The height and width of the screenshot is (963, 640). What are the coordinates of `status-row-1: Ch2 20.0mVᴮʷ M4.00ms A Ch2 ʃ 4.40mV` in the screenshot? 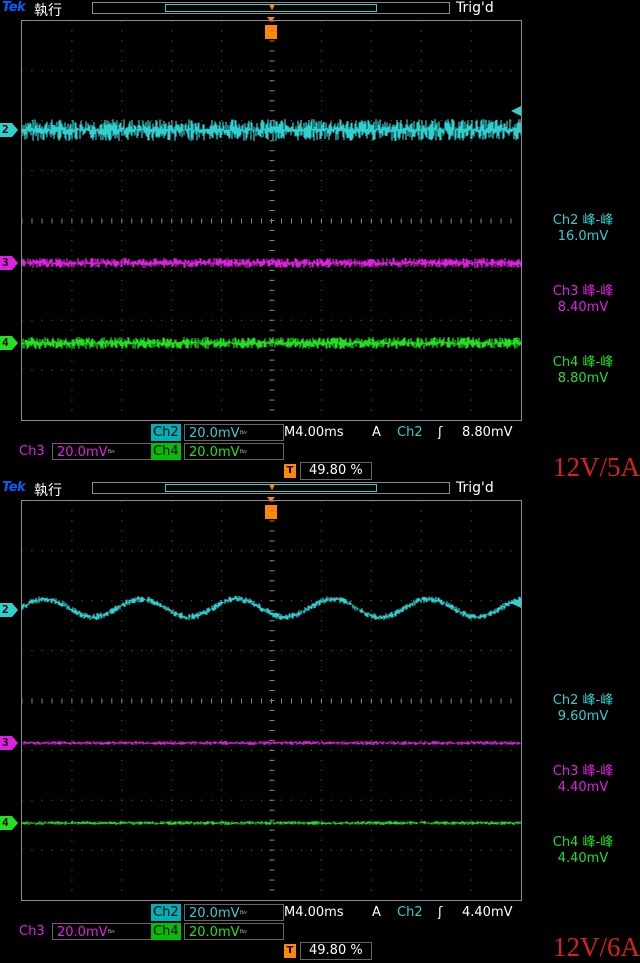 It's located at (320, 913).